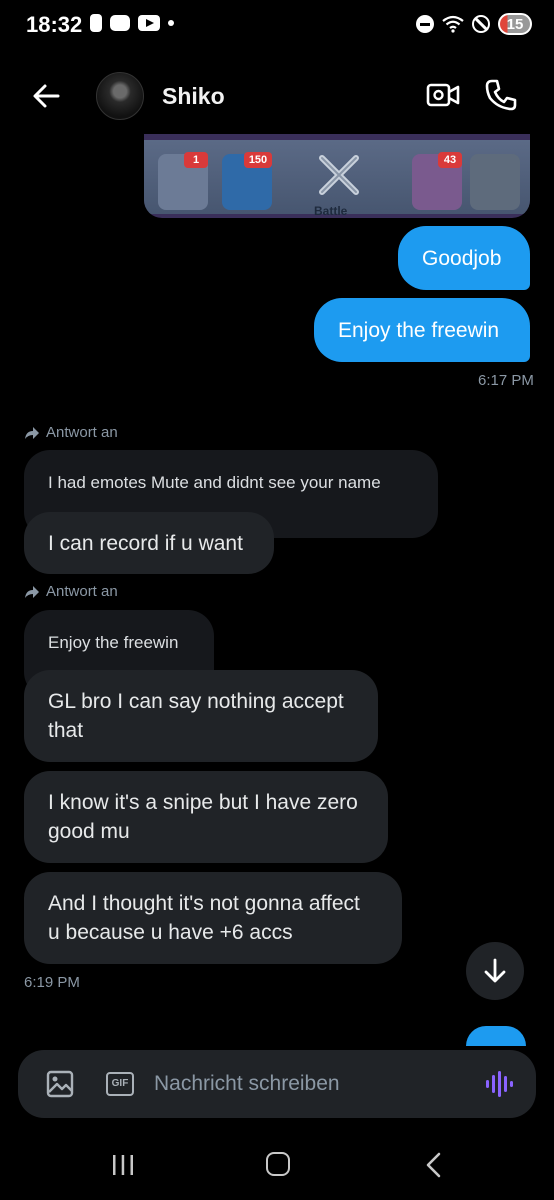  What do you see at coordinates (515, 24) in the screenshot?
I see `battery-indicator: 15` at bounding box center [515, 24].